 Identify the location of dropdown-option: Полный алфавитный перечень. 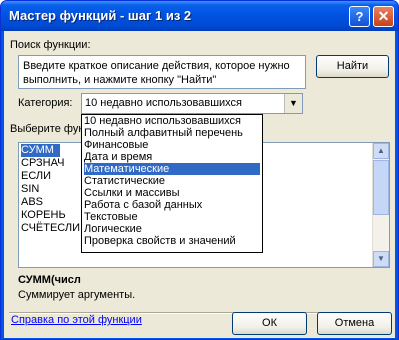
(172, 133).